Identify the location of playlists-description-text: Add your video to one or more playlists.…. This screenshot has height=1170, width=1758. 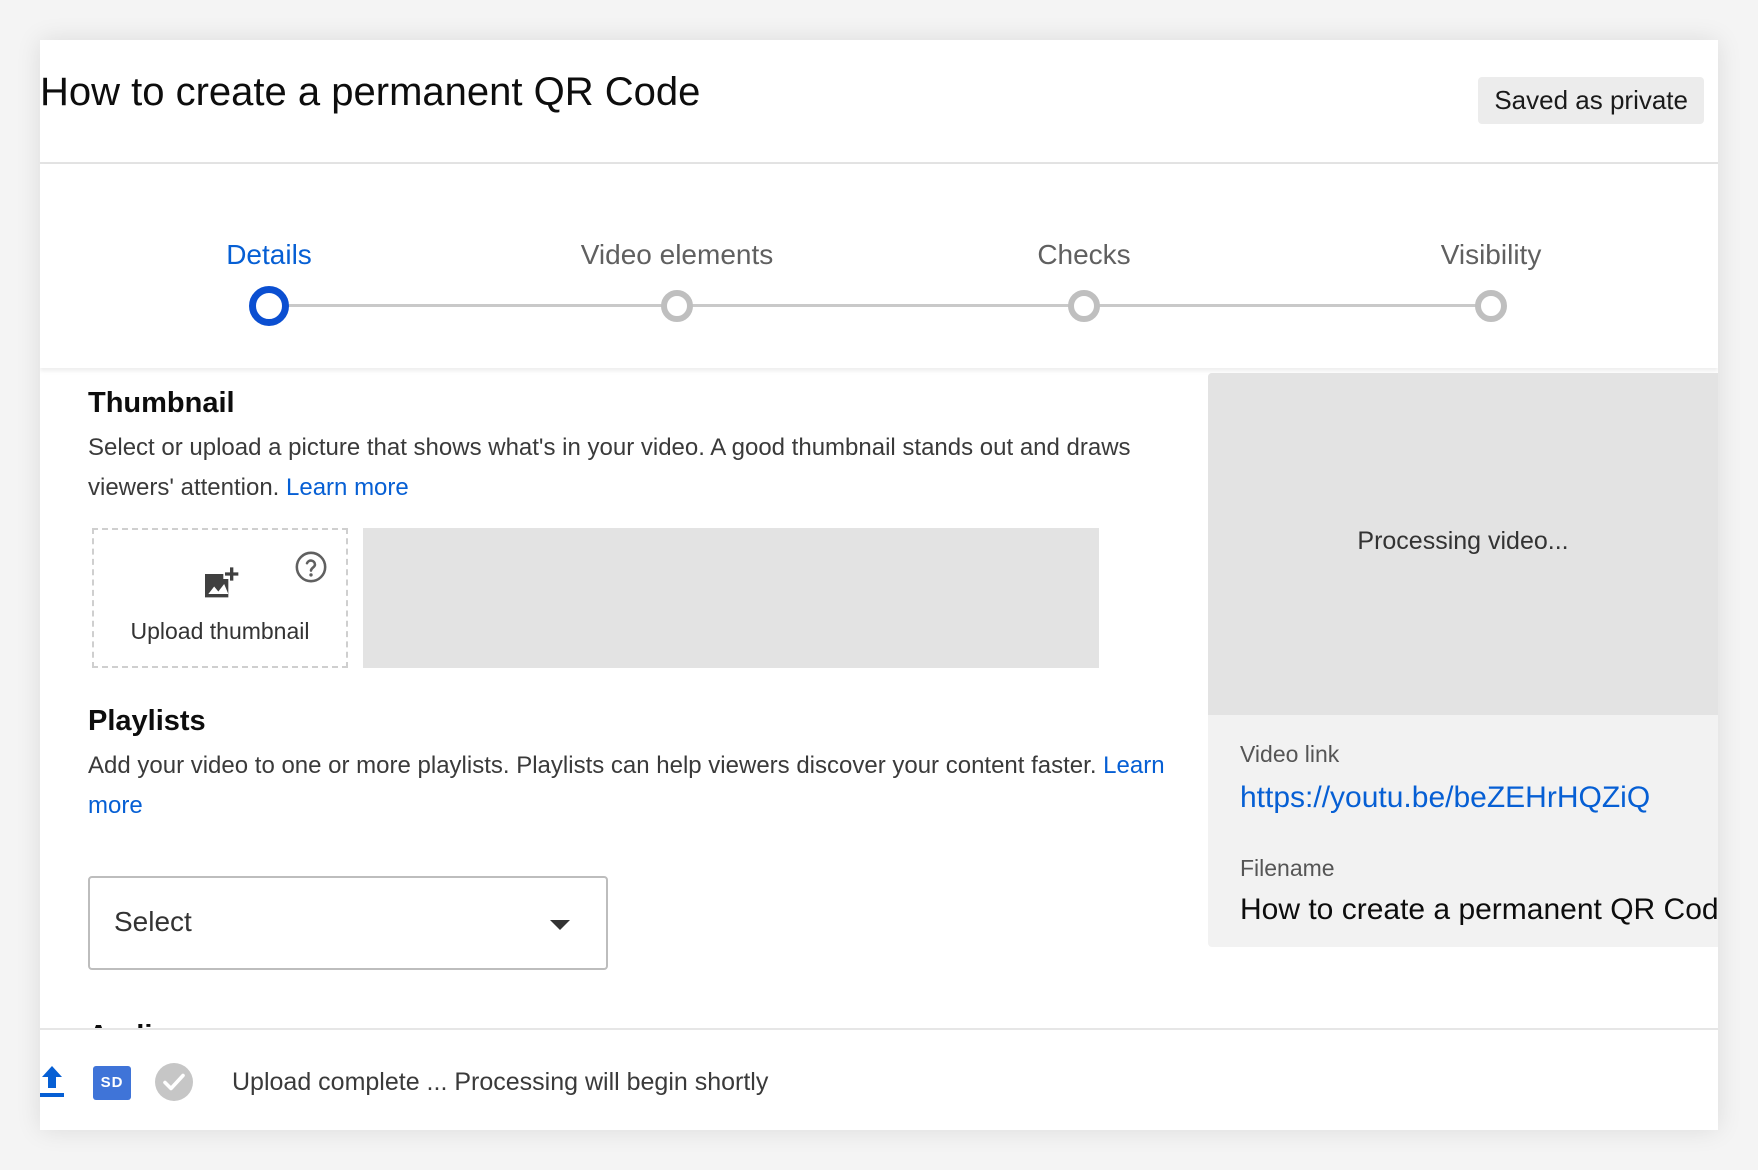
(592, 765).